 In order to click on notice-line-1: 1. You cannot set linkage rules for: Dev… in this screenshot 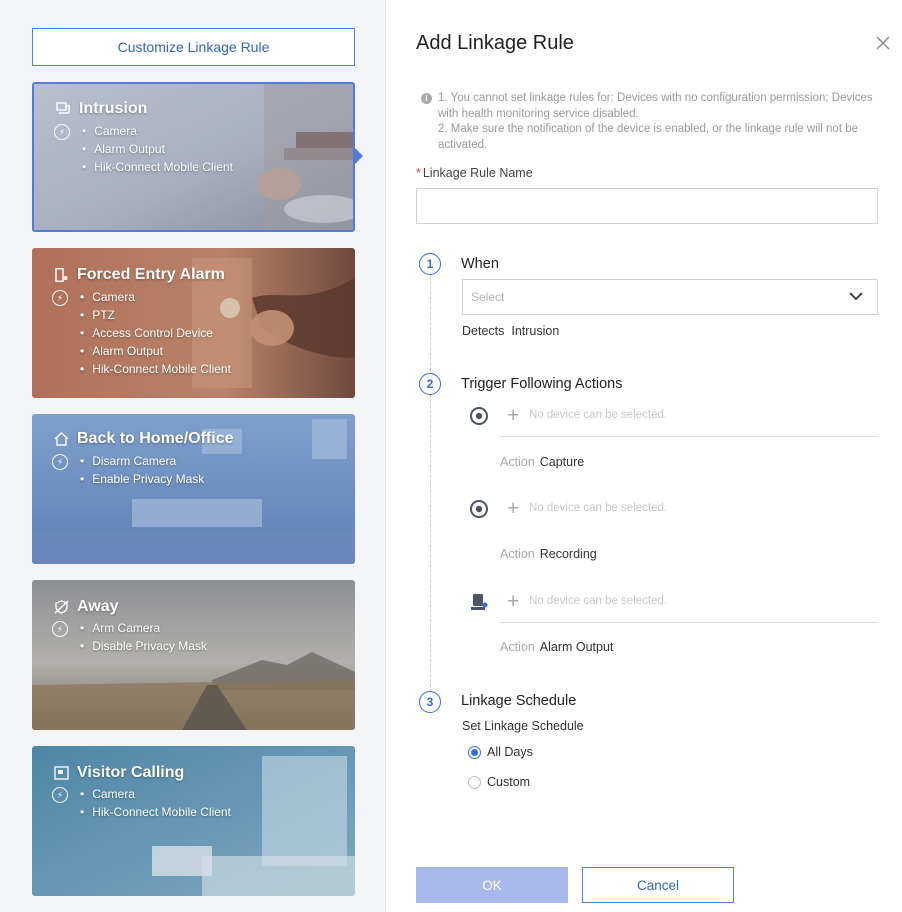, I will do `click(655, 106)`.